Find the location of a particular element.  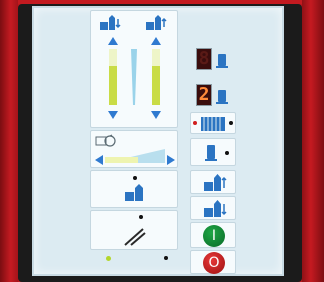

bin-select-indicator is located at coordinates (135, 178).